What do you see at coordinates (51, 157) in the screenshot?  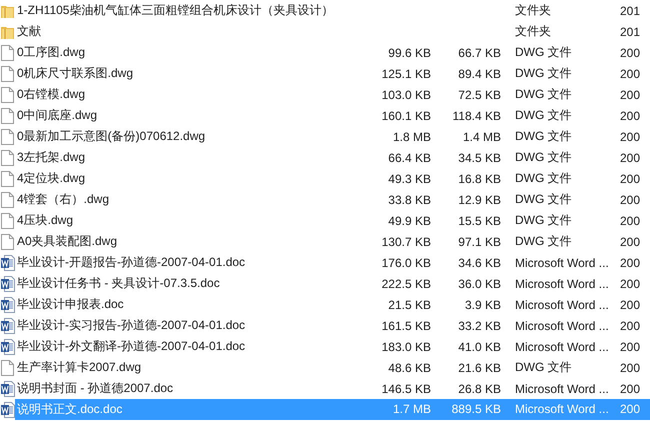 I see `file-name: 3左托架.dwg` at bounding box center [51, 157].